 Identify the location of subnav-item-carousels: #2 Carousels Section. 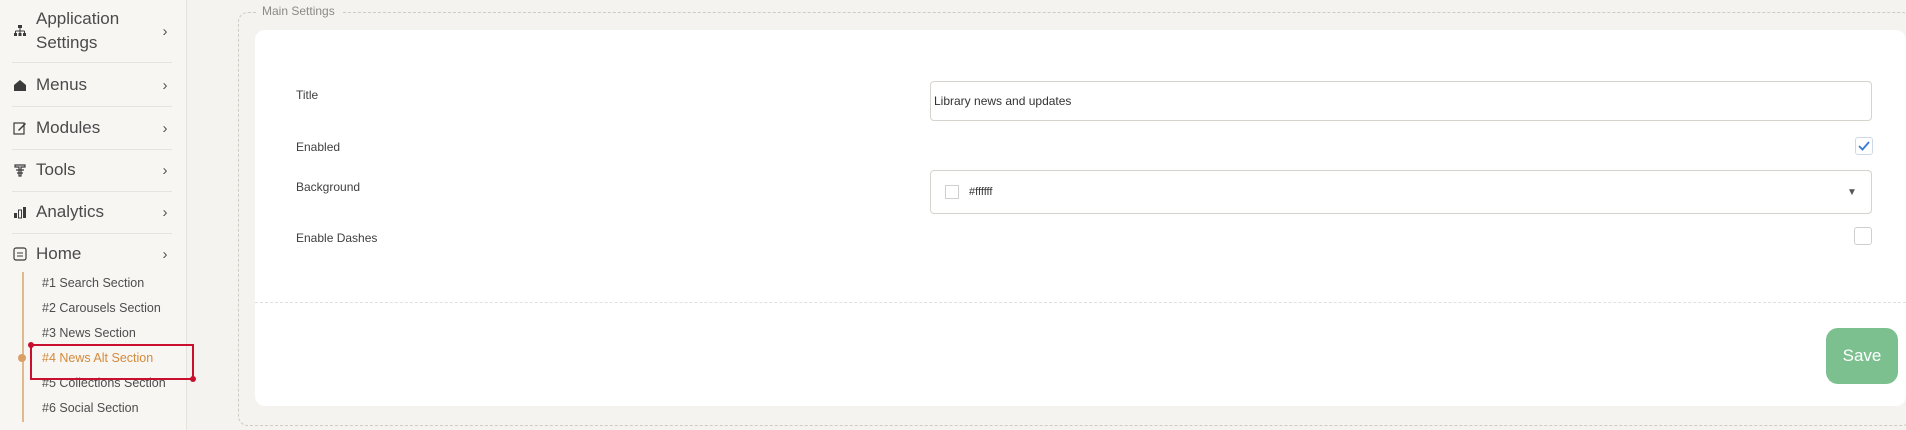
(101, 308).